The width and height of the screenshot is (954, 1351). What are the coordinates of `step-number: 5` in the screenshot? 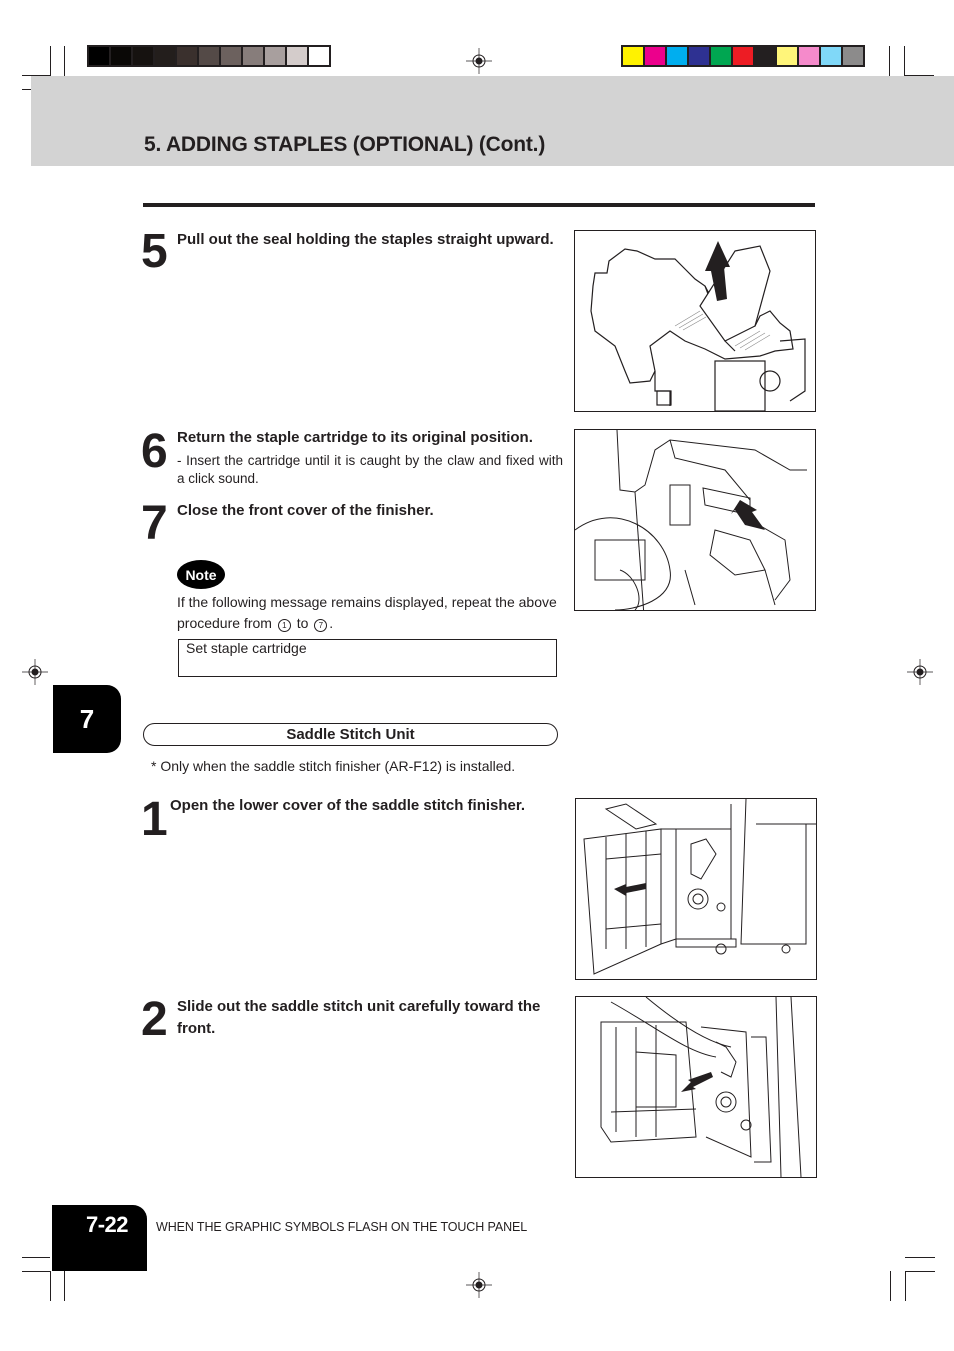 It's located at (154, 251).